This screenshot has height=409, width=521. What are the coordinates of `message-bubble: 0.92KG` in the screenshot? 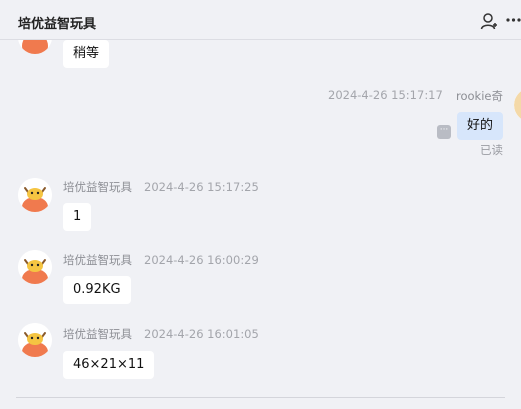 It's located at (97, 290).